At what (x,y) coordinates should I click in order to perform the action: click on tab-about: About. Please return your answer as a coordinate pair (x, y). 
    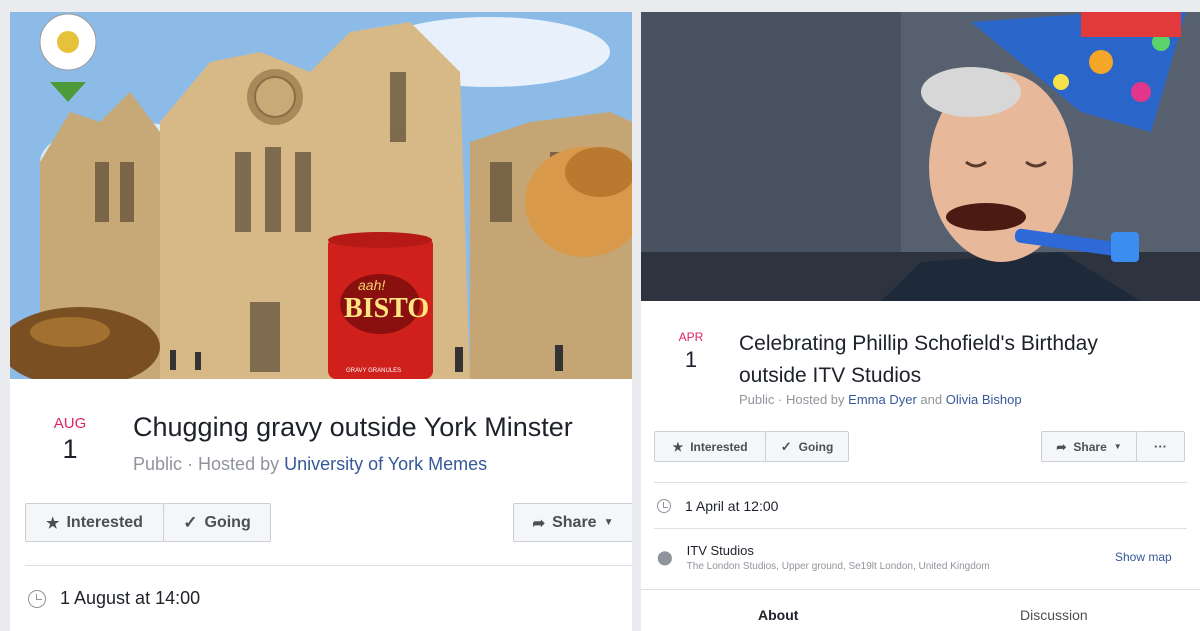
    Looking at the image, I should click on (778, 615).